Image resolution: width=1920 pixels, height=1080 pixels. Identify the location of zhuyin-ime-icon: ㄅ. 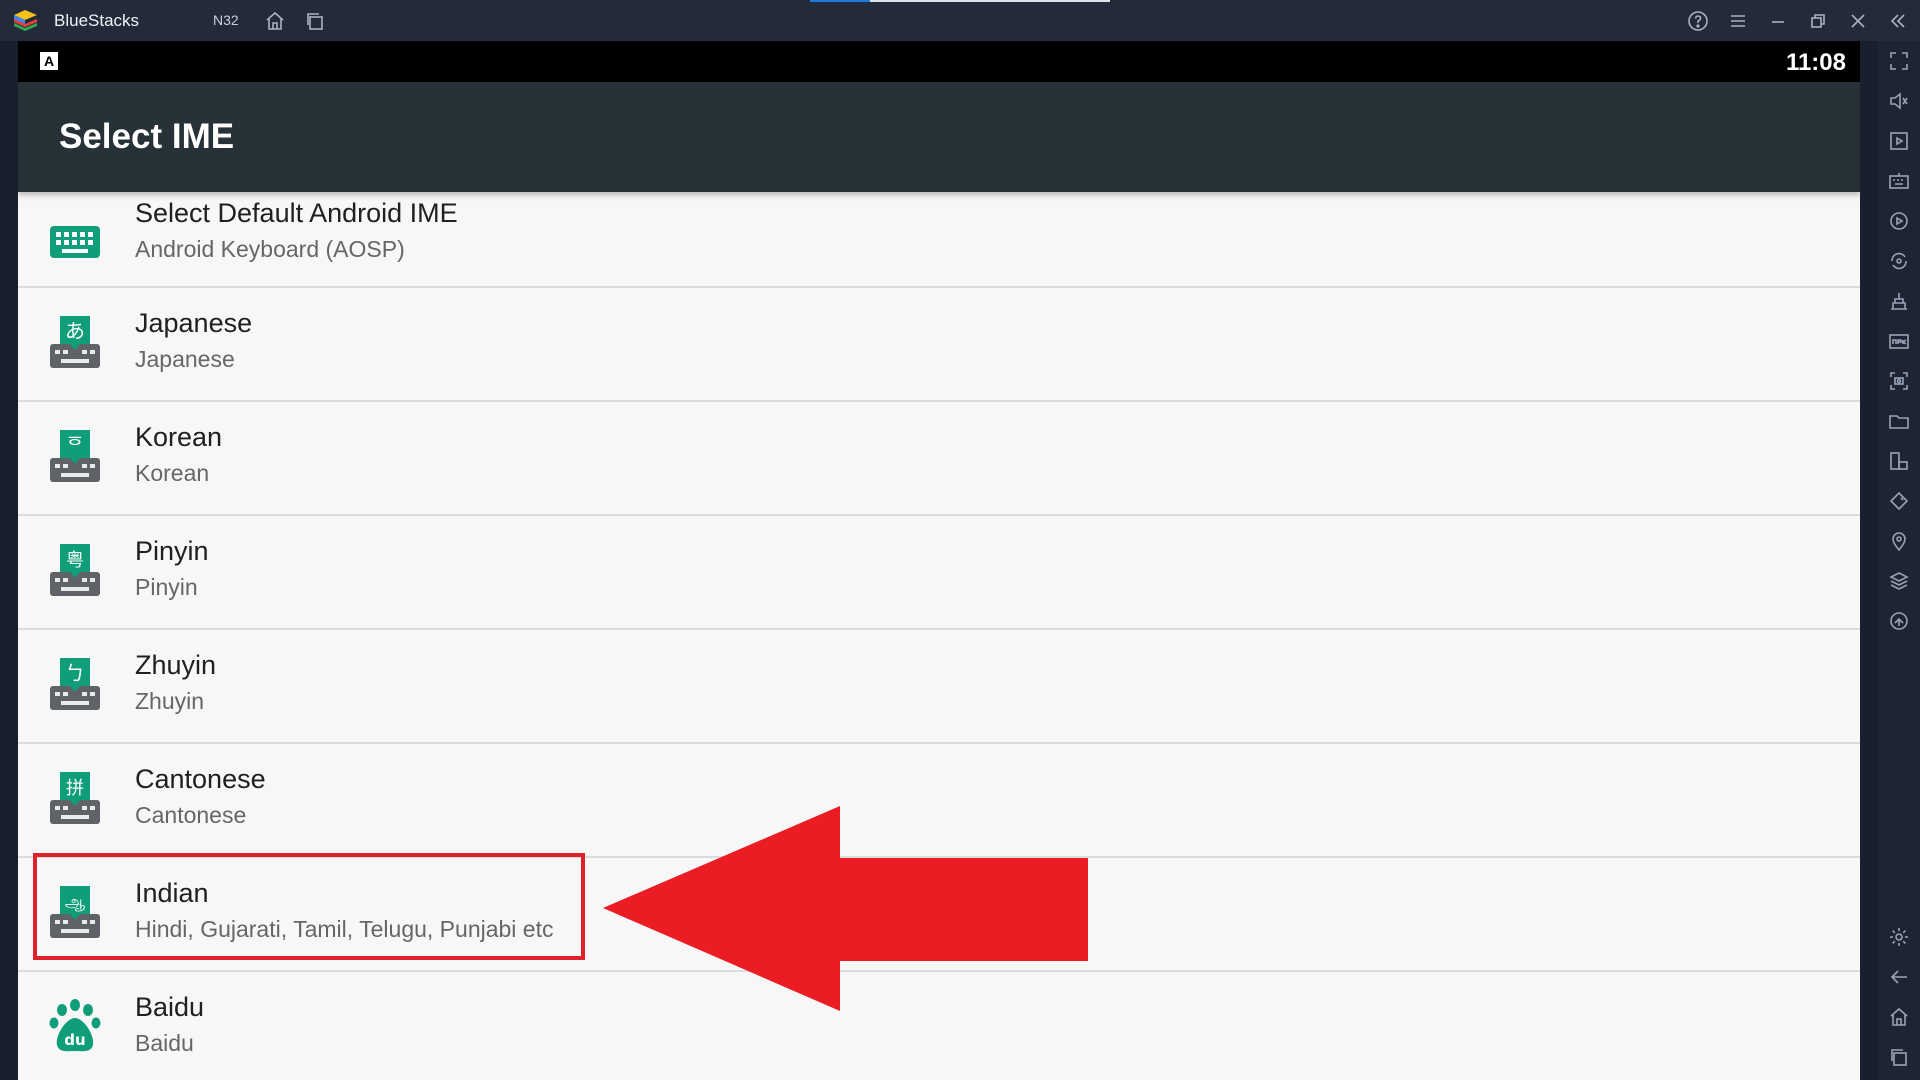
(75, 684).